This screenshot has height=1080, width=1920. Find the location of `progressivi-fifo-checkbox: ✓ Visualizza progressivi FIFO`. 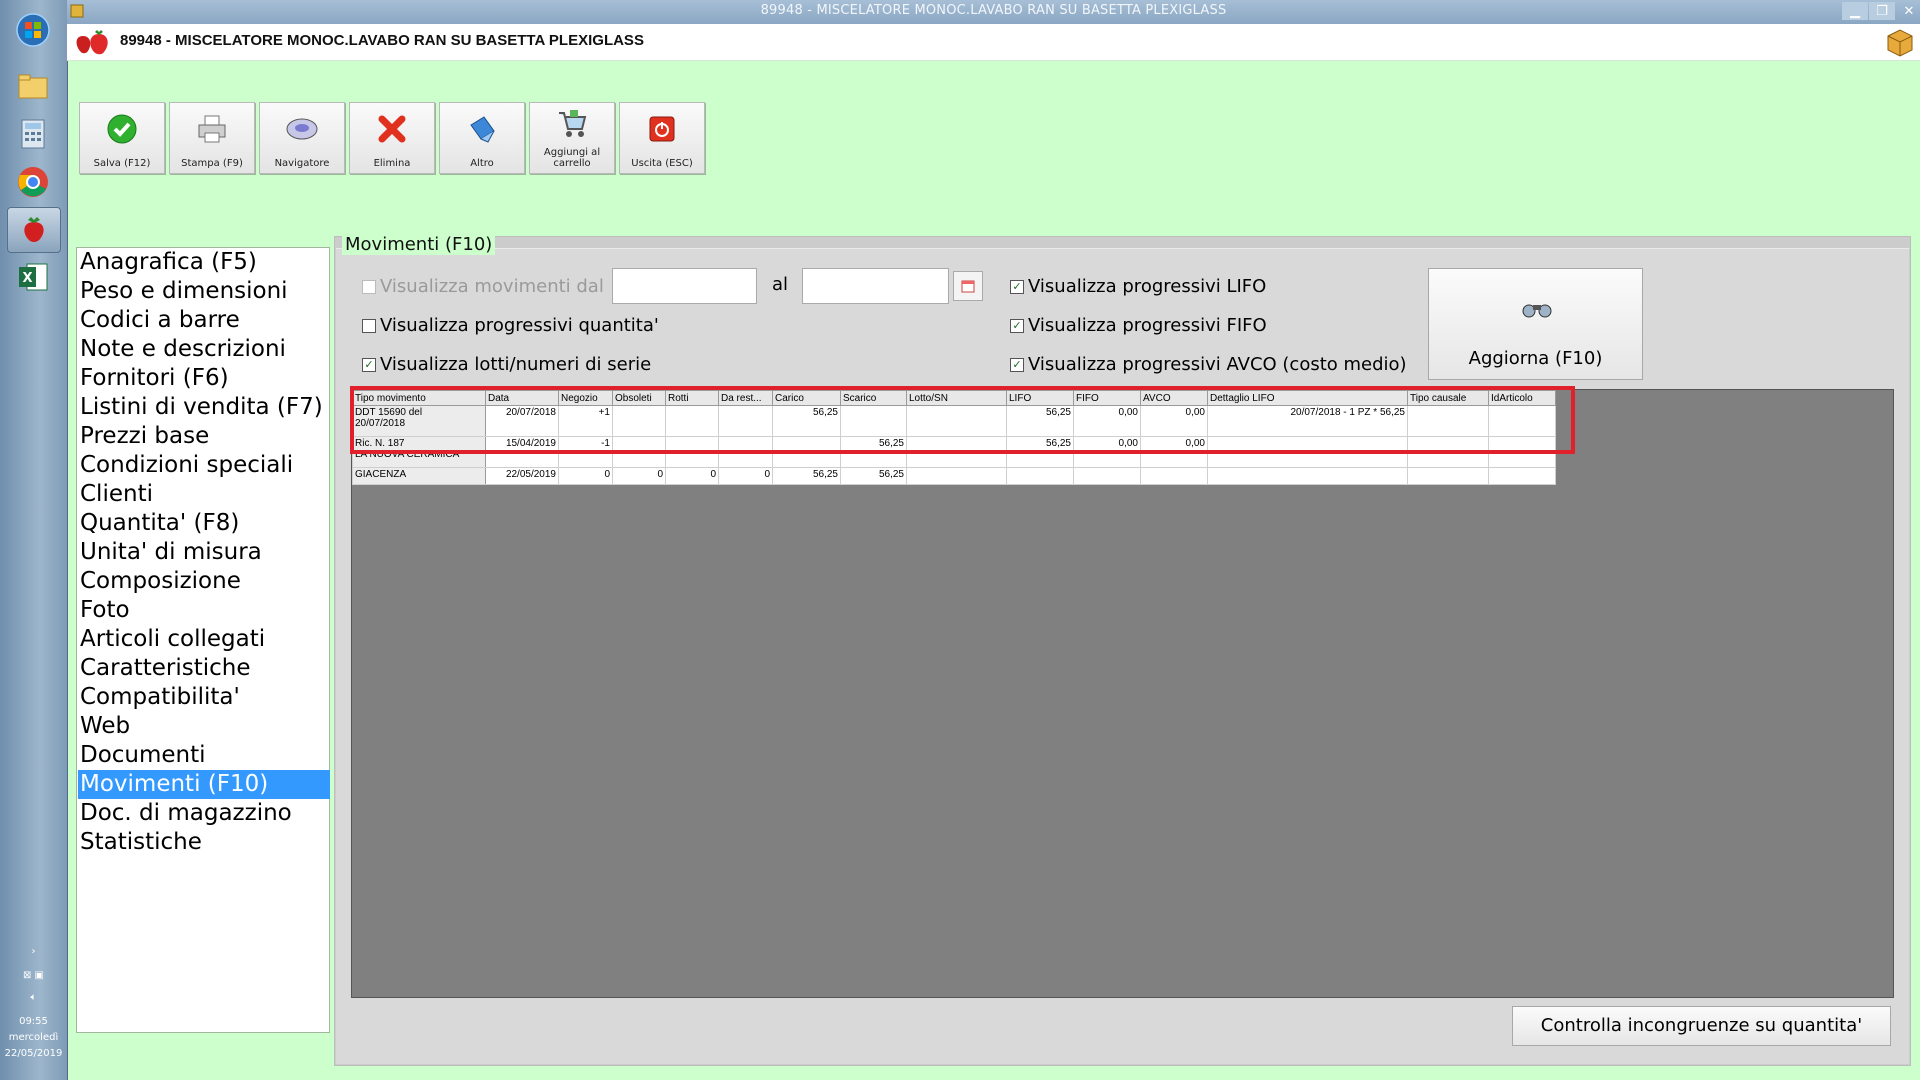

progressivi-fifo-checkbox: ✓ Visualizza progressivi FIFO is located at coordinates (1138, 325).